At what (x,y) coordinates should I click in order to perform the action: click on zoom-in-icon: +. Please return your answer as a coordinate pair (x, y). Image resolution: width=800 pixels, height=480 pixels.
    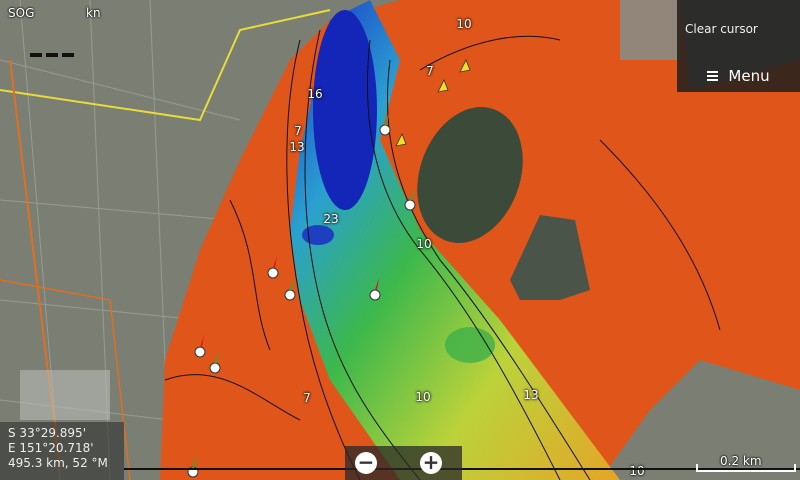
    Looking at the image, I should click on (431, 462).